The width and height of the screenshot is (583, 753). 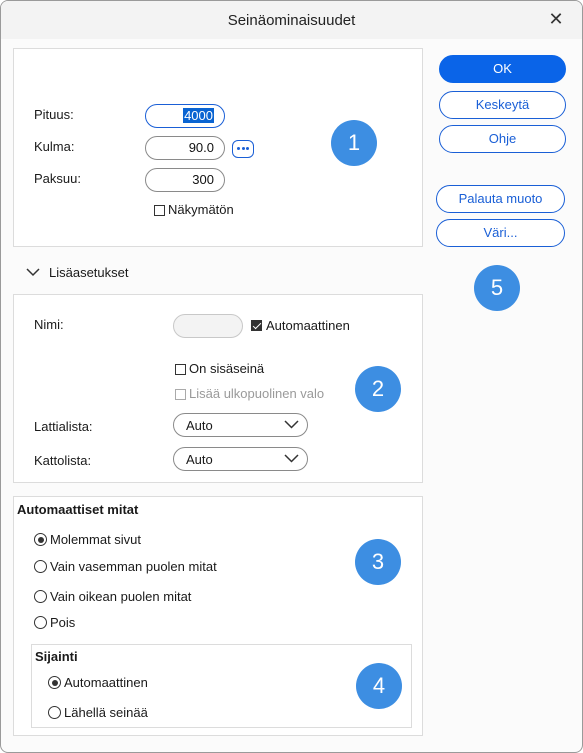 What do you see at coordinates (40, 566) in the screenshot?
I see `radio-left-only` at bounding box center [40, 566].